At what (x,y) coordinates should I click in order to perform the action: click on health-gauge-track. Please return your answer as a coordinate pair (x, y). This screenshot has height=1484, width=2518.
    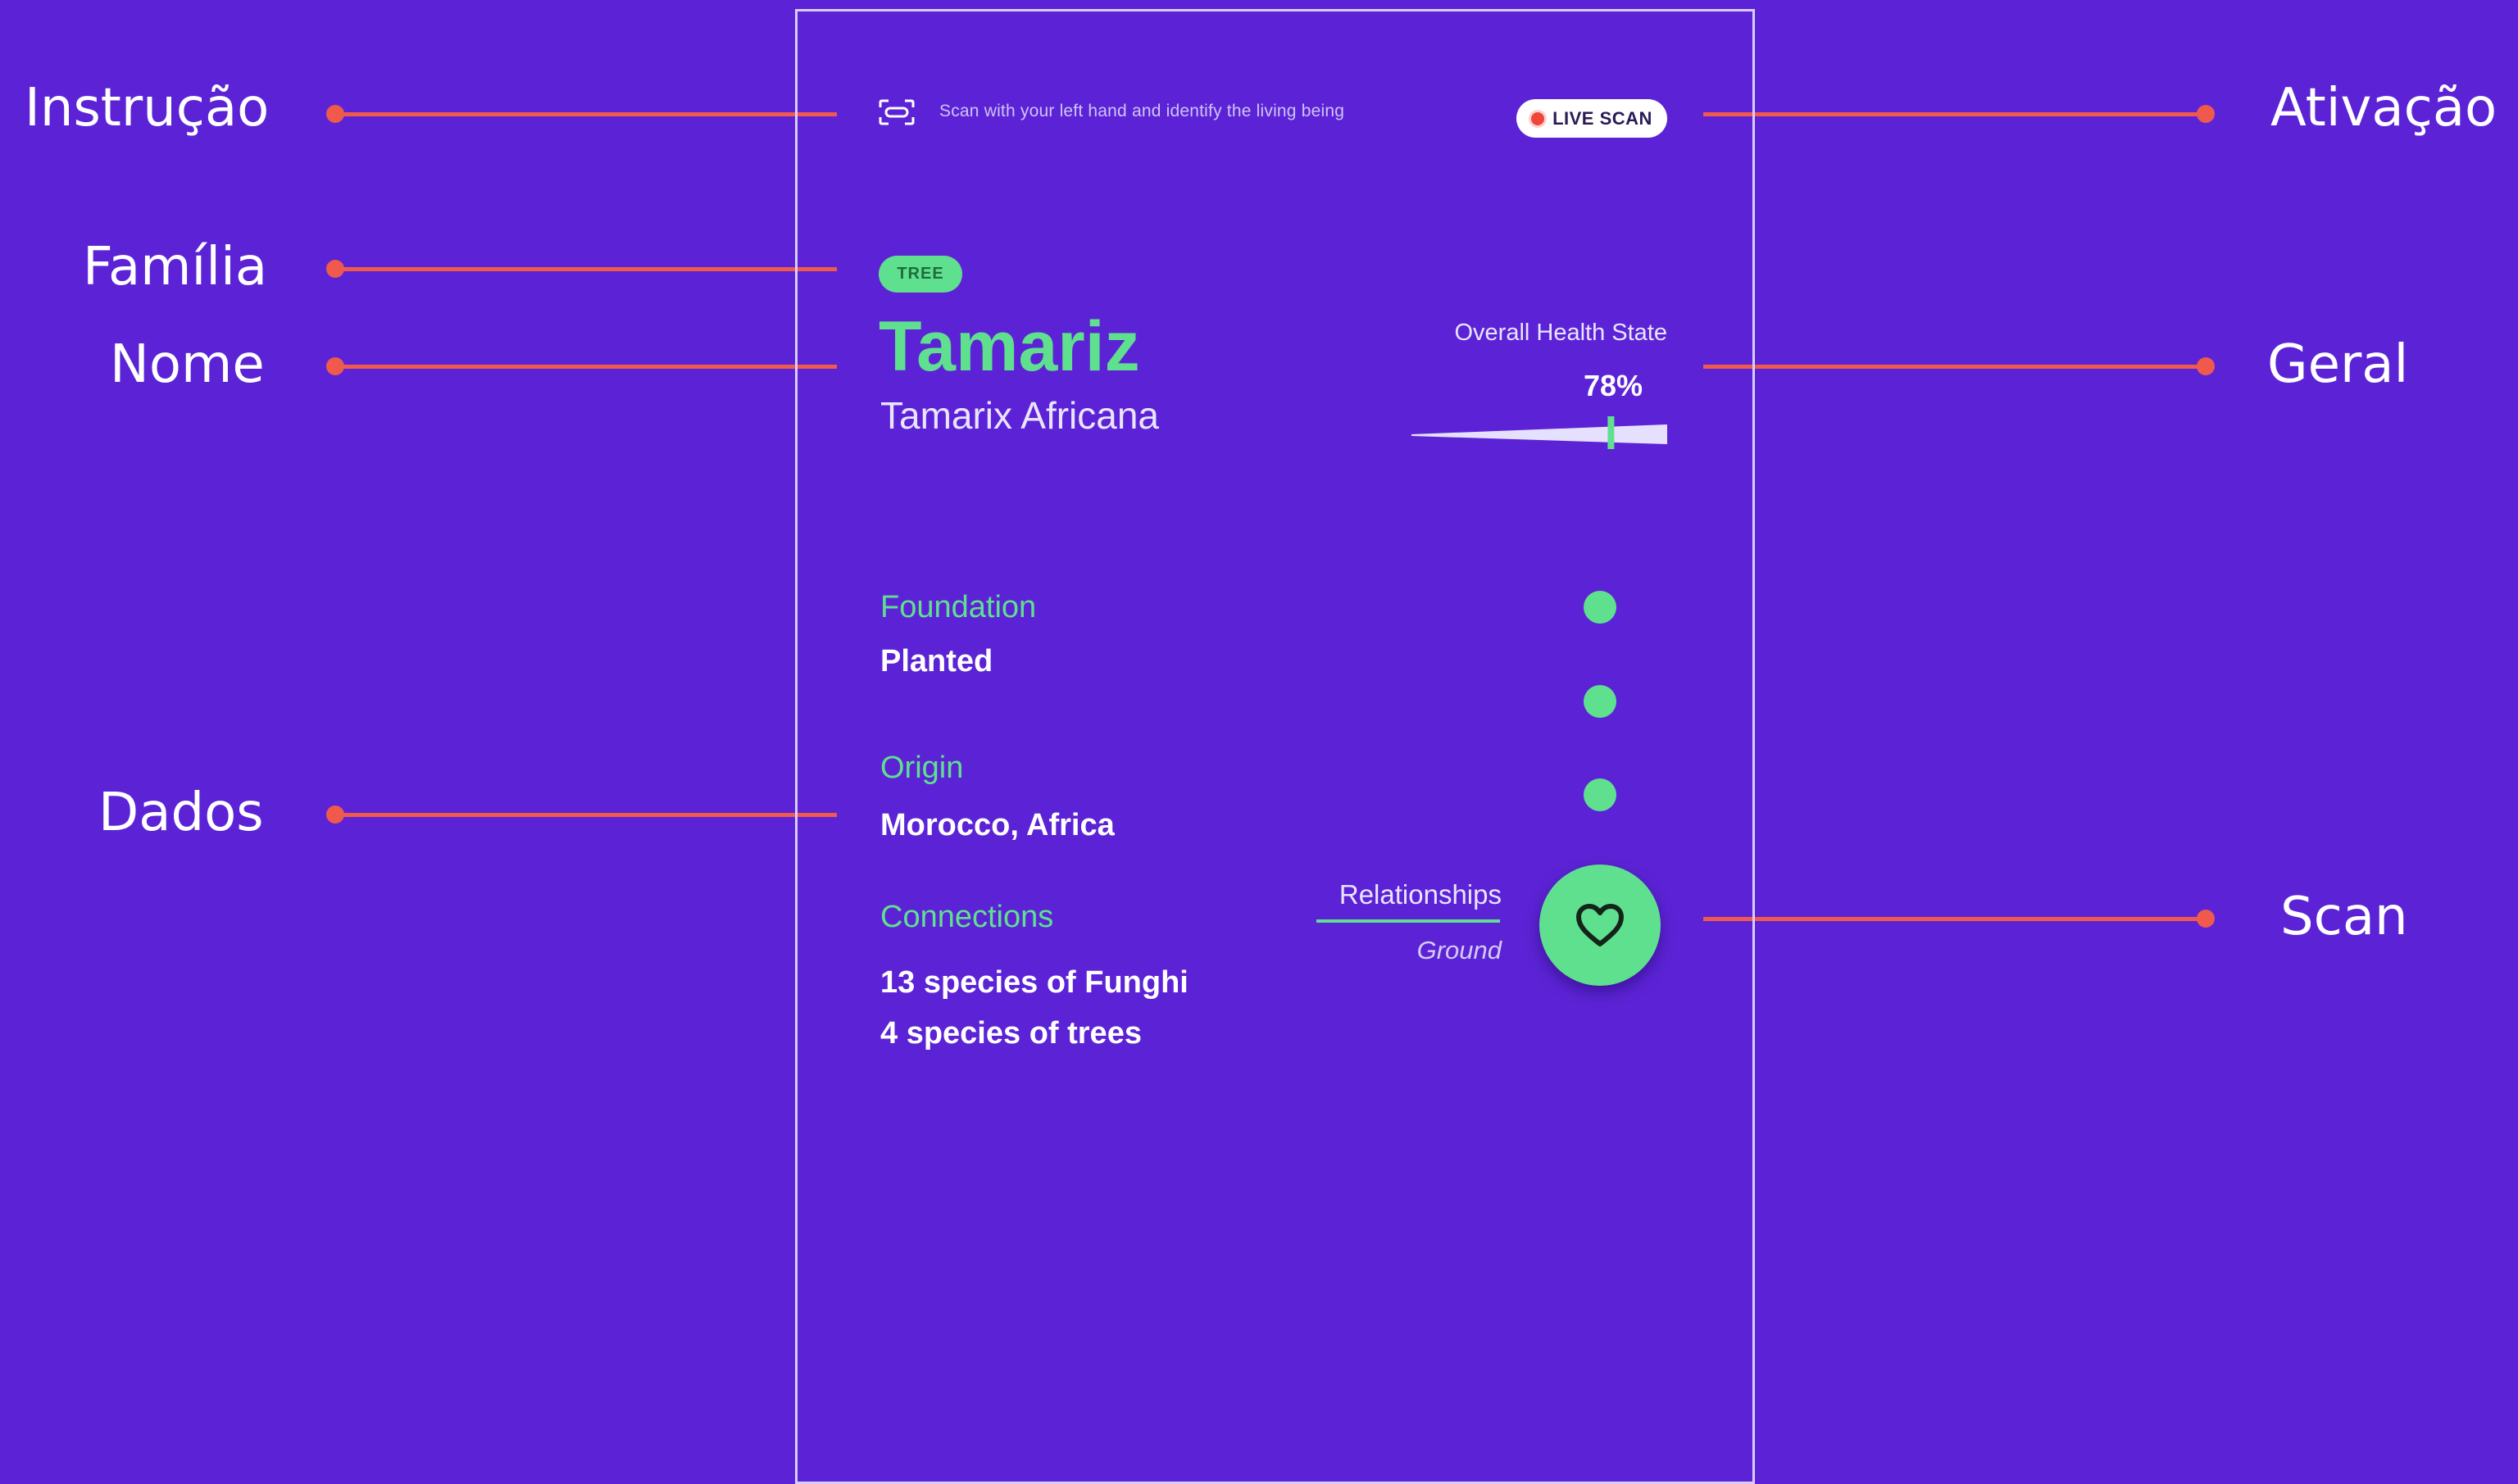
    Looking at the image, I should click on (1539, 434).